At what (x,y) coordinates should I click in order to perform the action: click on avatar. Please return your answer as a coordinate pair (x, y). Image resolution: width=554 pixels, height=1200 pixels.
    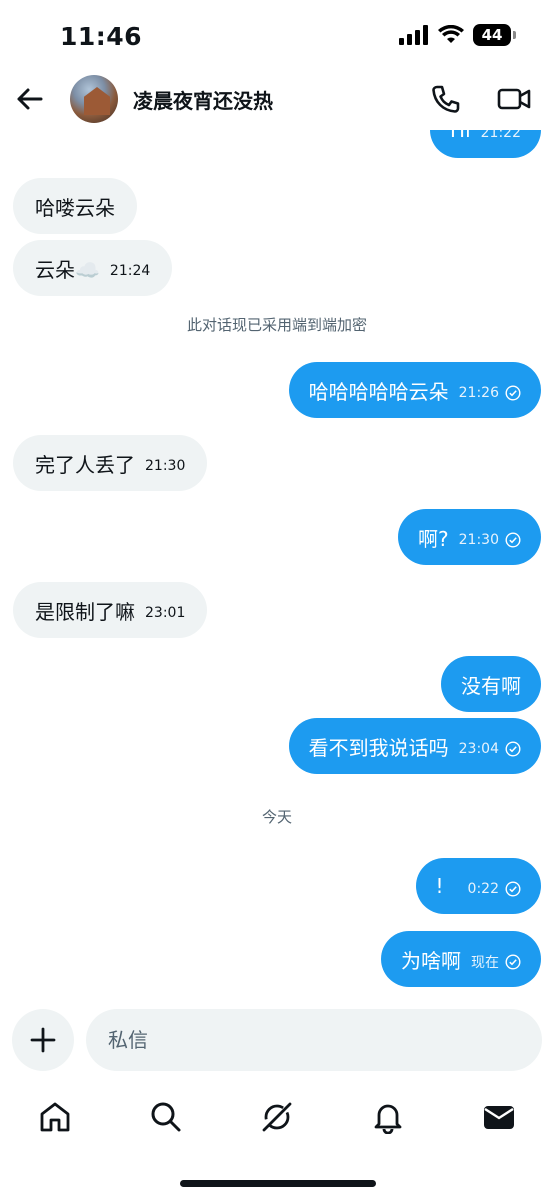
    Looking at the image, I should click on (94, 99).